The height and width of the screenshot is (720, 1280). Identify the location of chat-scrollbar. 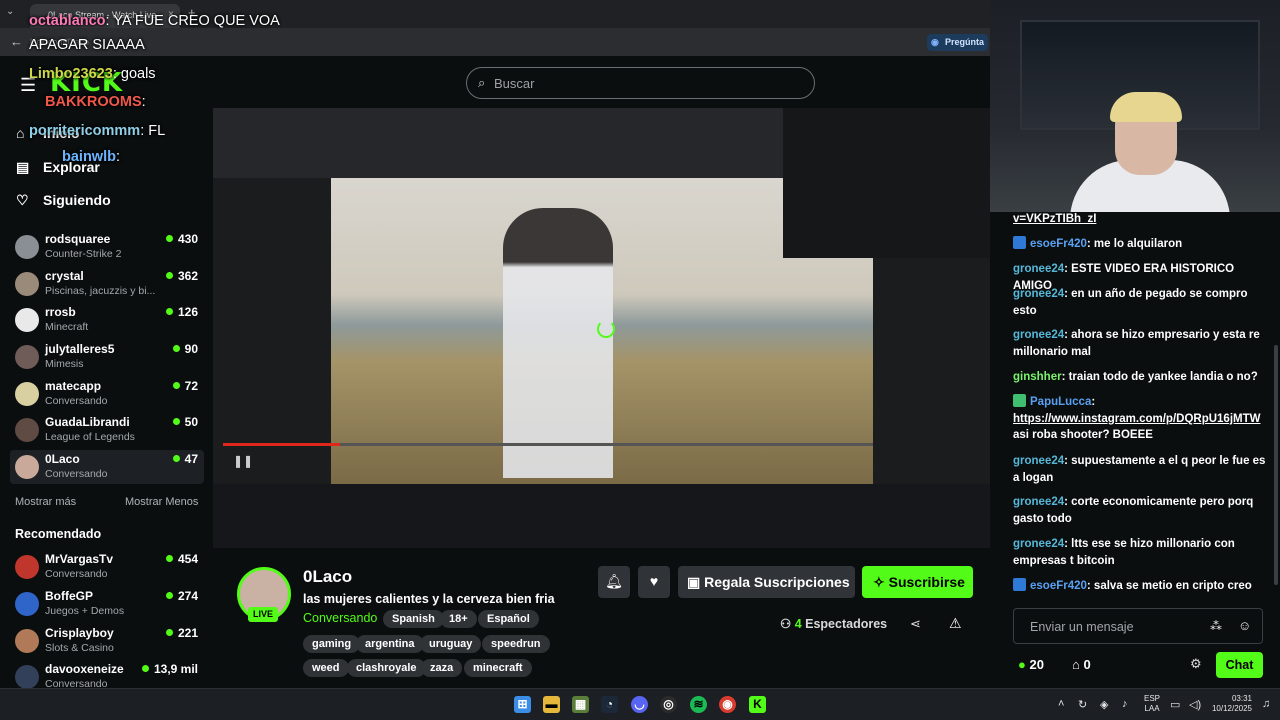
(1276, 465).